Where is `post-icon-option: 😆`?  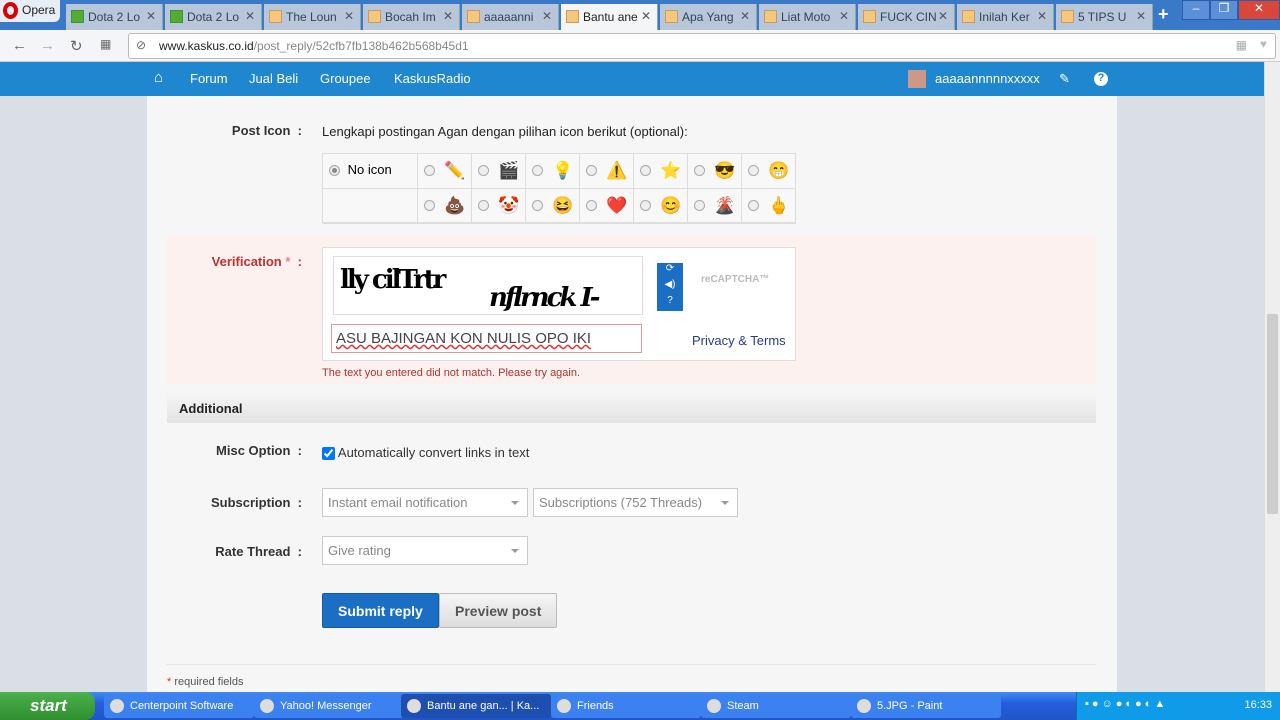 post-icon-option: 😆 is located at coordinates (553, 206).